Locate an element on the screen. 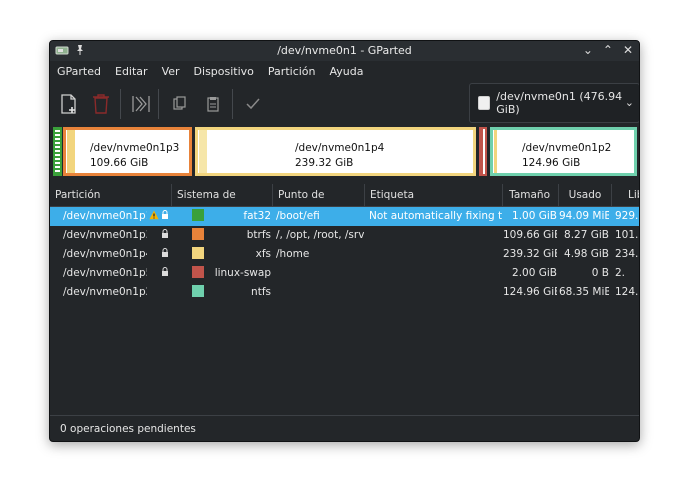  filesystem: xfs is located at coordinates (263, 254).